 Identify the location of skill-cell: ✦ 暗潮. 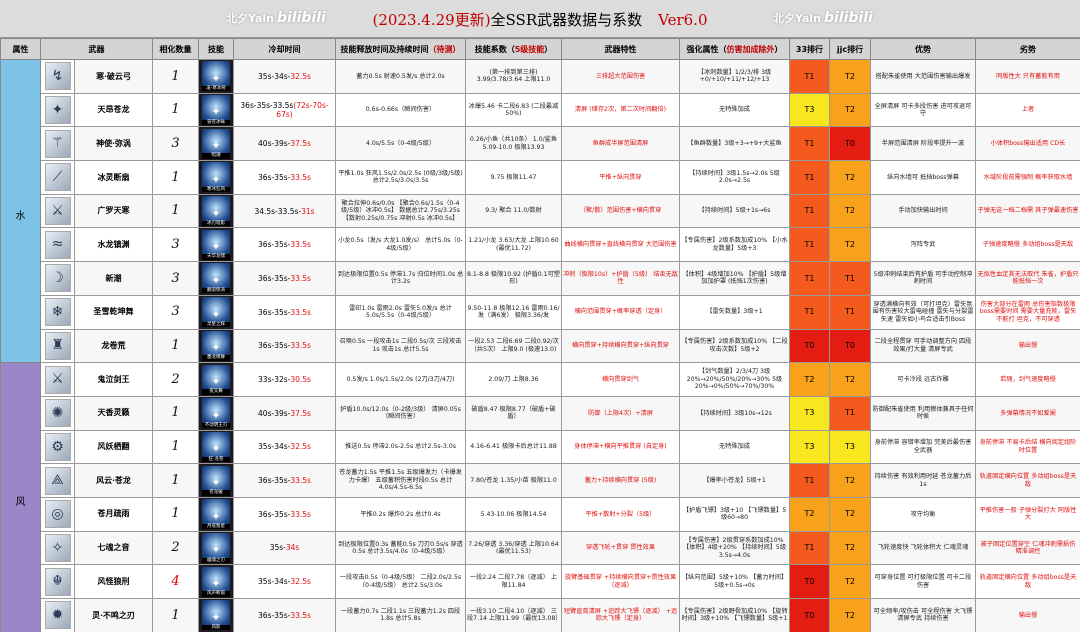
(216, 144).